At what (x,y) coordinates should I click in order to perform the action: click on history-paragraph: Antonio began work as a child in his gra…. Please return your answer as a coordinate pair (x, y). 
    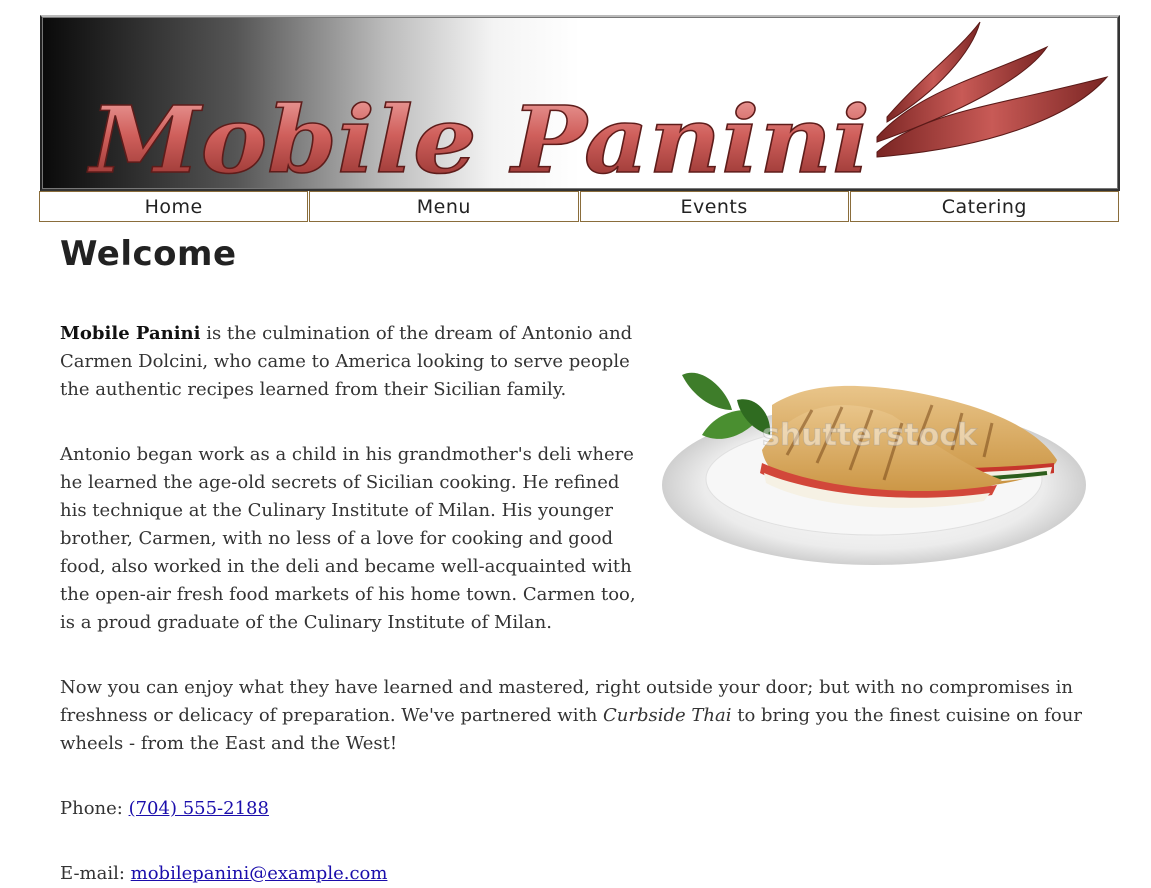
    Looking at the image, I should click on (348, 538).